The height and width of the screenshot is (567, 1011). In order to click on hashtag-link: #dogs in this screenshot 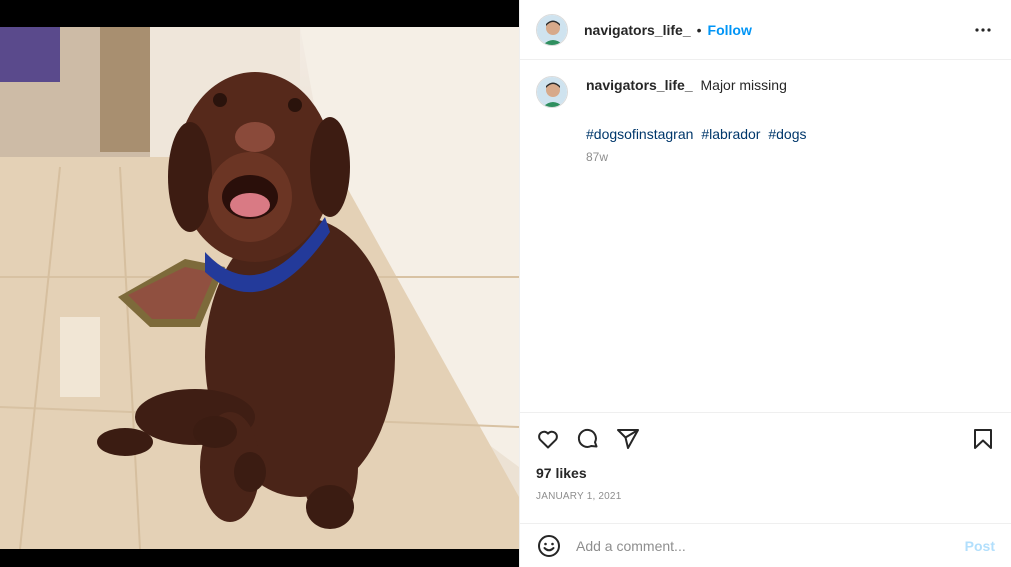, I will do `click(787, 134)`.